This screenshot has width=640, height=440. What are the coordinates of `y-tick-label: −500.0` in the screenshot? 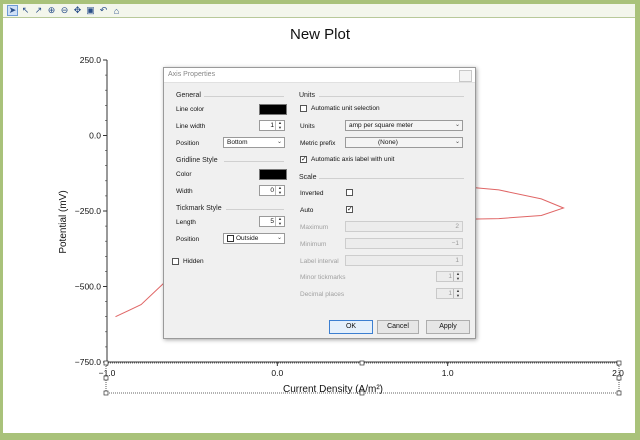 It's located at (88, 287).